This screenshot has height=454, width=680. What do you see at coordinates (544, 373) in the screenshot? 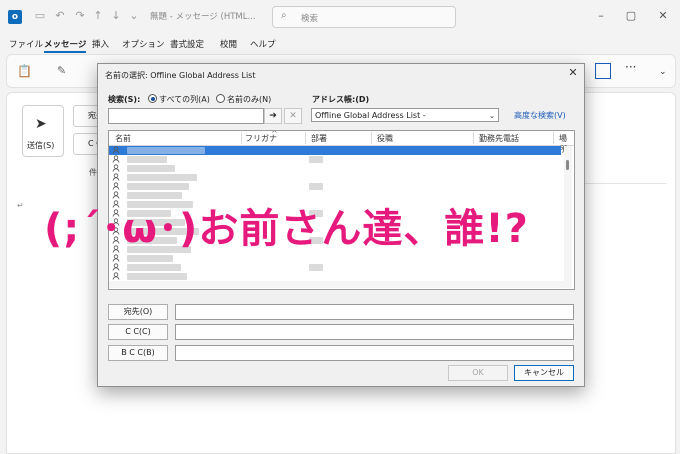
I see `cancel-button: キャンセル` at bounding box center [544, 373].